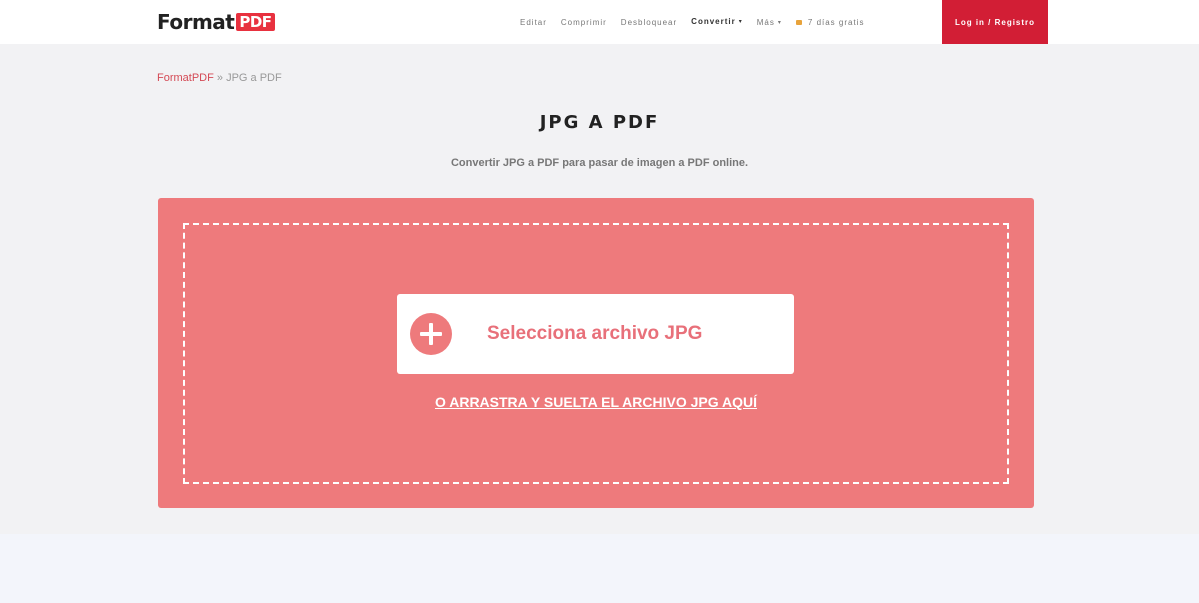 The height and width of the screenshot is (603, 1199). What do you see at coordinates (599, 568) in the screenshot?
I see `footer-area` at bounding box center [599, 568].